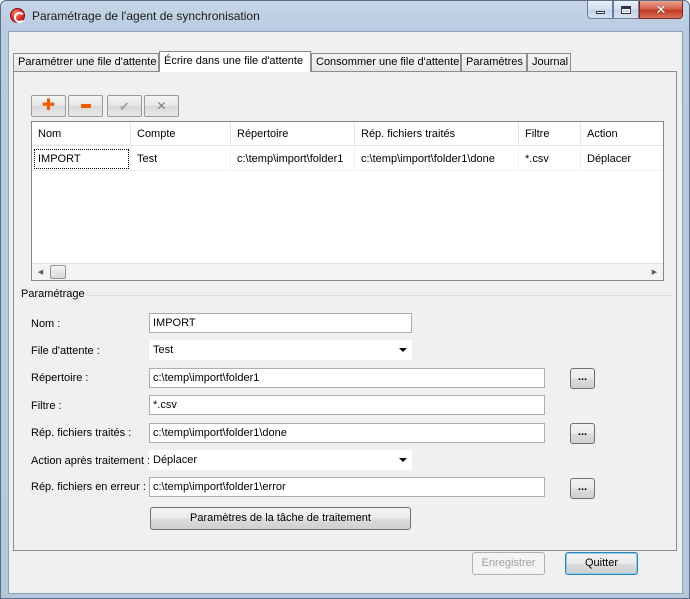 This screenshot has height=599, width=690. I want to click on column-header-nom: Nom, so click(81, 134).